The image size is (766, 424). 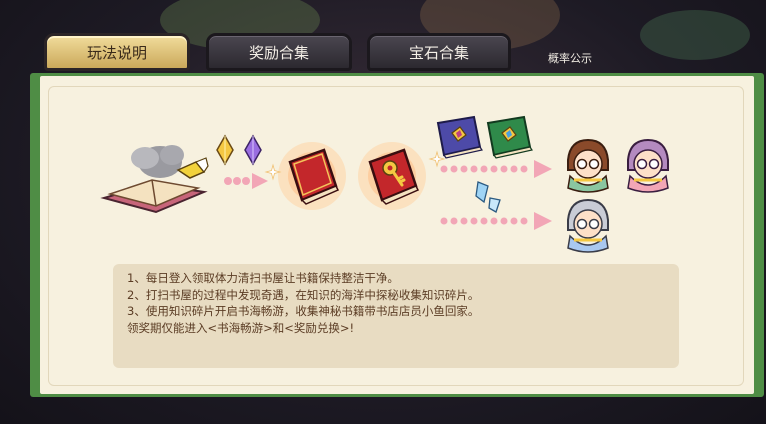 What do you see at coordinates (392, 176) in the screenshot?
I see `key-book-icon` at bounding box center [392, 176].